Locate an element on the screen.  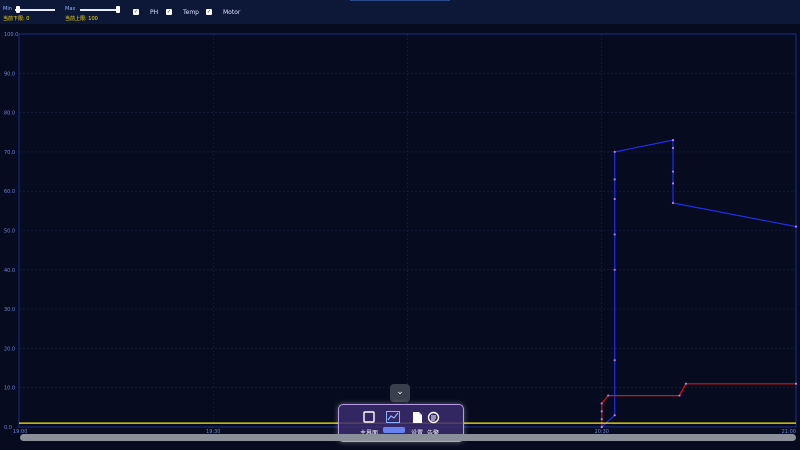
ph-checkbox: ✓ is located at coordinates (136, 12).